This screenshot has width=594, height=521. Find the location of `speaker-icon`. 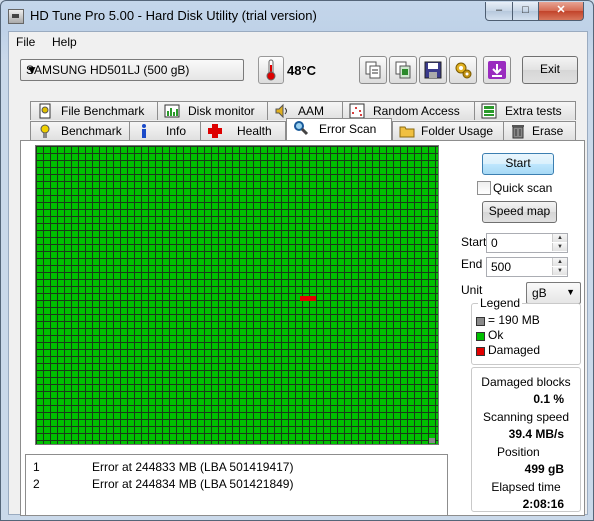

speaker-icon is located at coordinates (282, 111).